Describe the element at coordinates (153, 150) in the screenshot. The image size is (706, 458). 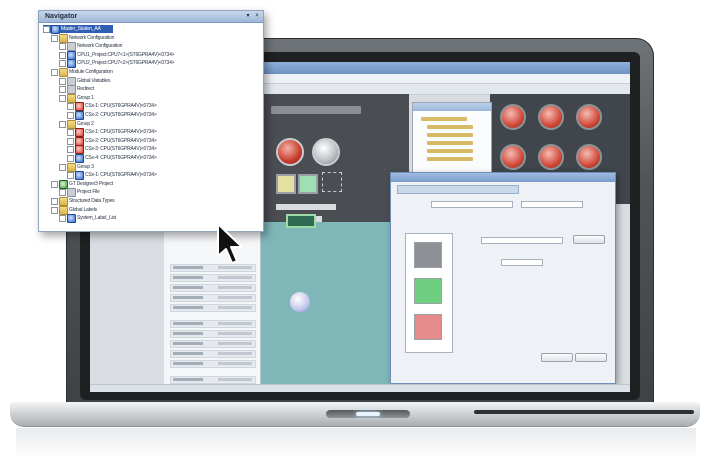
I see `navigator-tree-item: CSx-3: CPU(ST6GPRA4V)<0734>` at that location.